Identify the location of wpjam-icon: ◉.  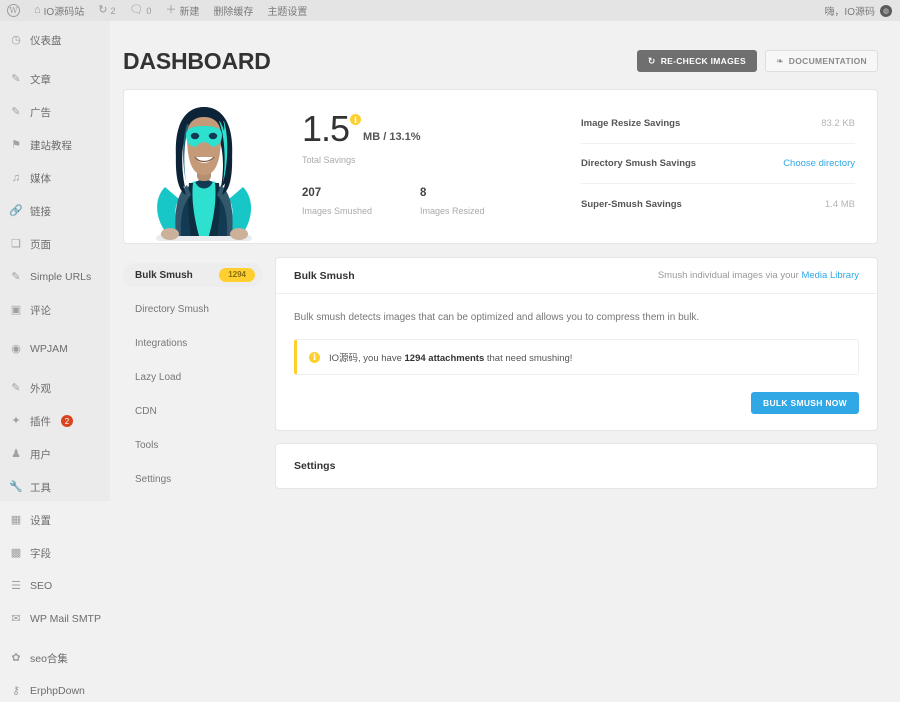
(16, 348).